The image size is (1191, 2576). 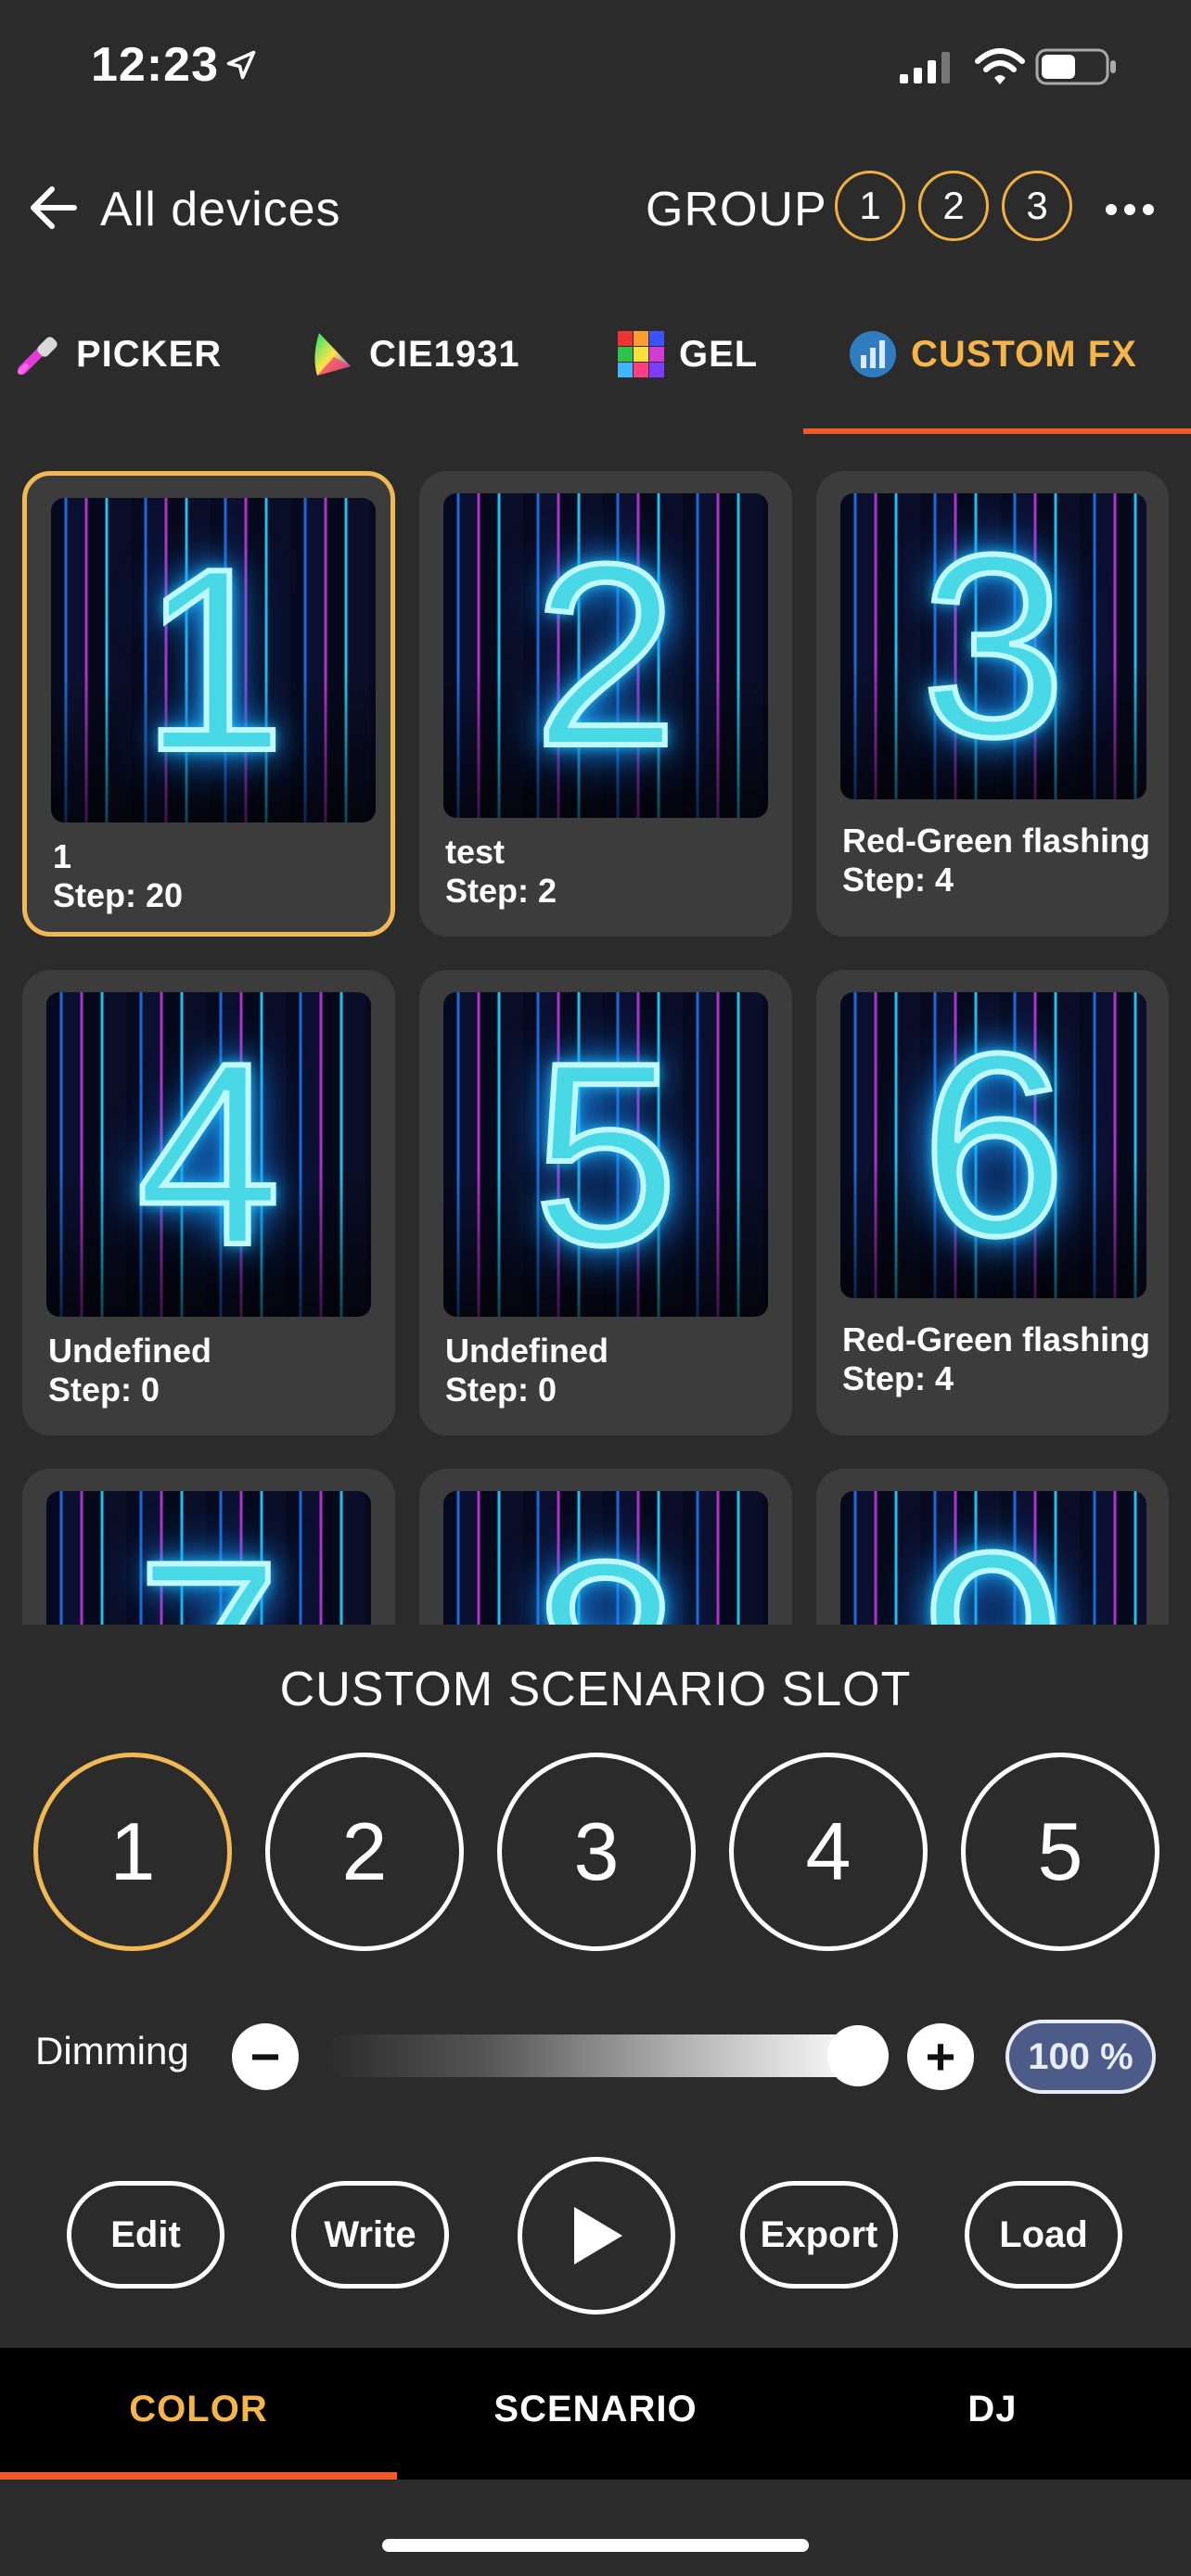 I want to click on custom-fx-icon, so click(x=873, y=354).